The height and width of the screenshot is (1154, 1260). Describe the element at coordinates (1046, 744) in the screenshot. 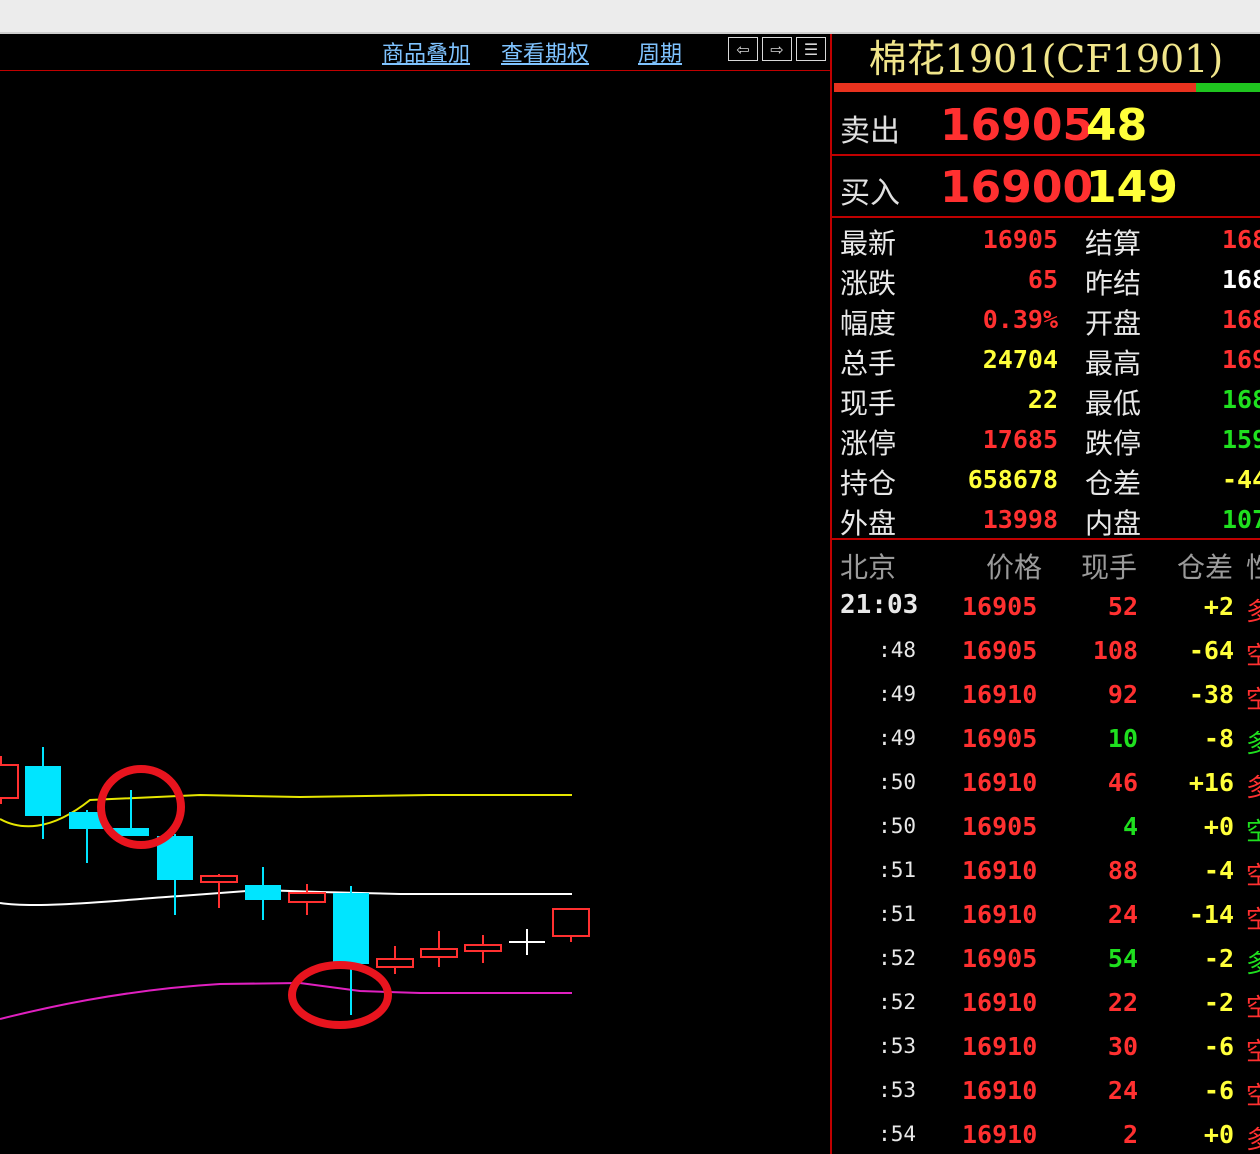

I see `tick-row: :49 16905 10 -8 多` at that location.